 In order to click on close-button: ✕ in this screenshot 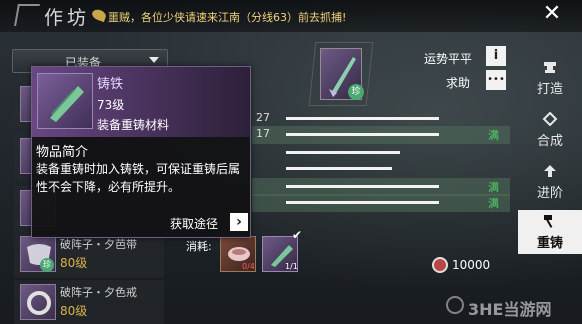, I will do `click(552, 14)`.